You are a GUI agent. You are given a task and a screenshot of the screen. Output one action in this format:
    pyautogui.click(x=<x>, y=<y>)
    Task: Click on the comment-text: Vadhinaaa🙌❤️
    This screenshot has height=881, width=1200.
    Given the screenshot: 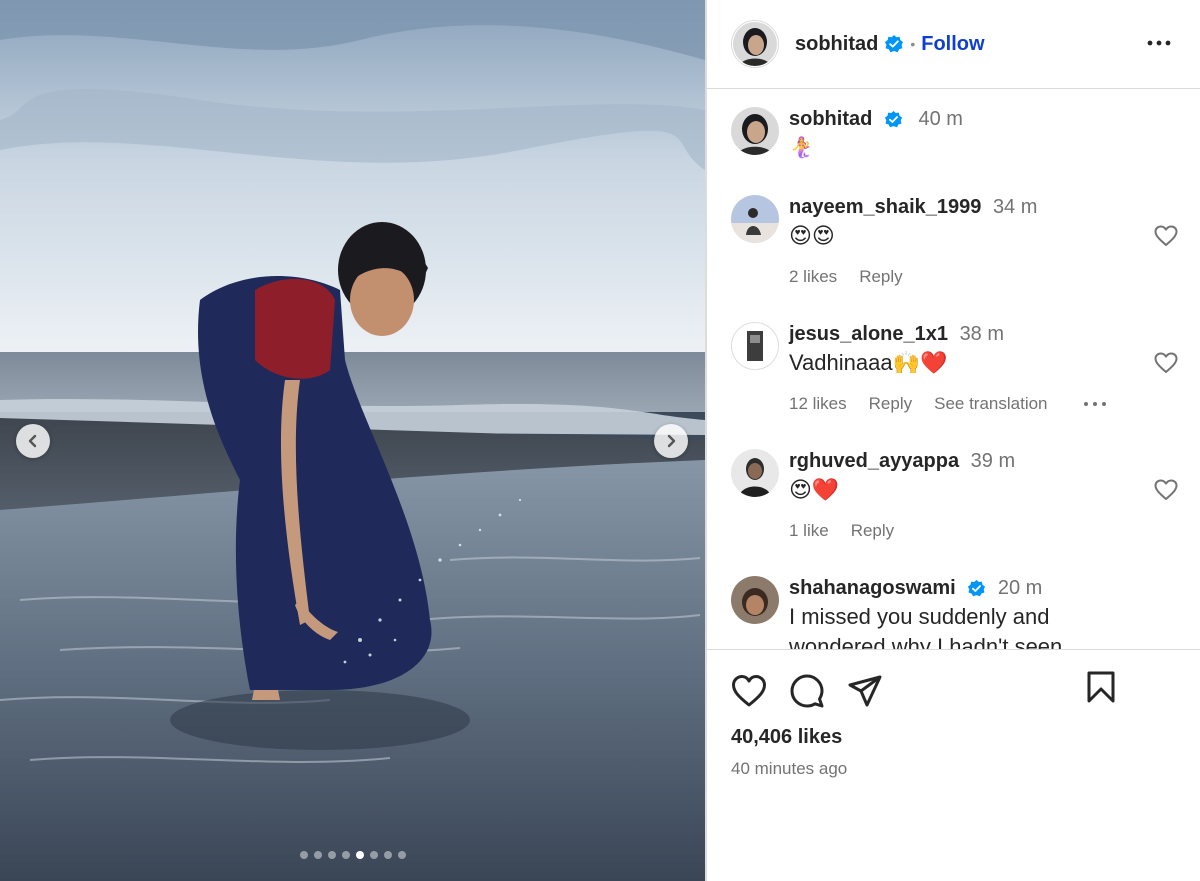 What is the action you would take?
    pyautogui.click(x=868, y=362)
    